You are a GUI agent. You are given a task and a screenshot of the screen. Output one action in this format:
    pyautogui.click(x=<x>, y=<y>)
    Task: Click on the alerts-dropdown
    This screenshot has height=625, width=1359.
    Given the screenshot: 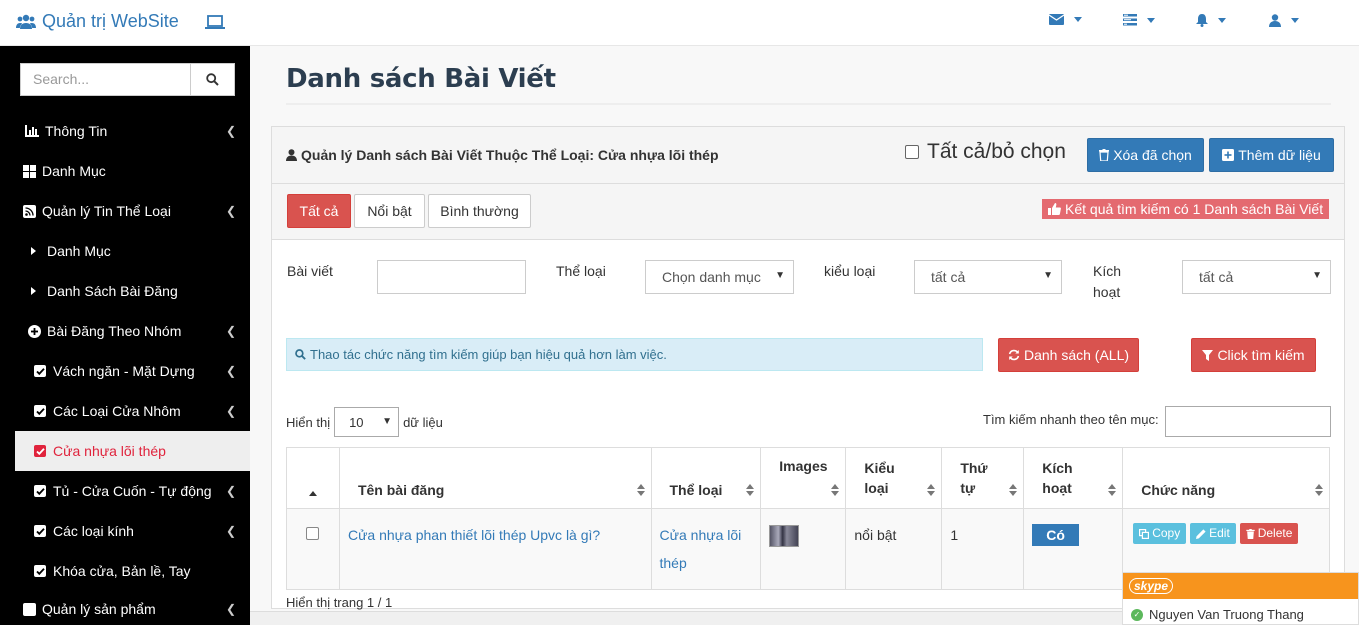 What is the action you would take?
    pyautogui.click(x=1211, y=20)
    